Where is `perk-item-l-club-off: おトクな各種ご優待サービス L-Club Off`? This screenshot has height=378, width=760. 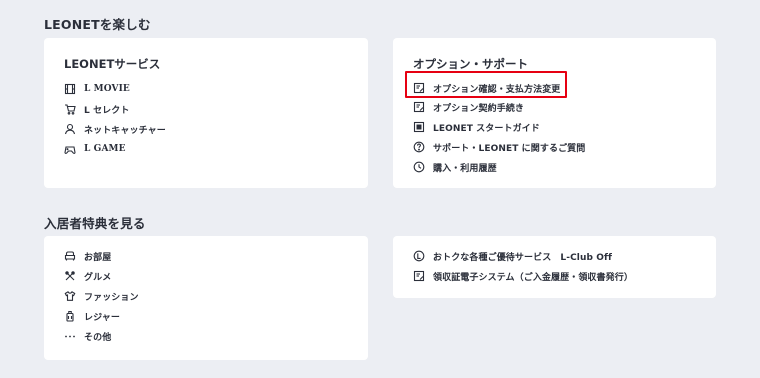 perk-item-l-club-off: おトクな各種ご優待サービス L-Club Off is located at coordinates (512, 256).